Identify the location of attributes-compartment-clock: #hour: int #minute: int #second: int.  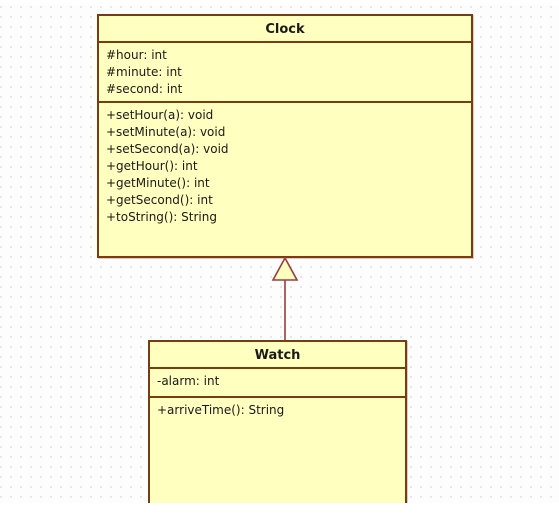
(285, 73).